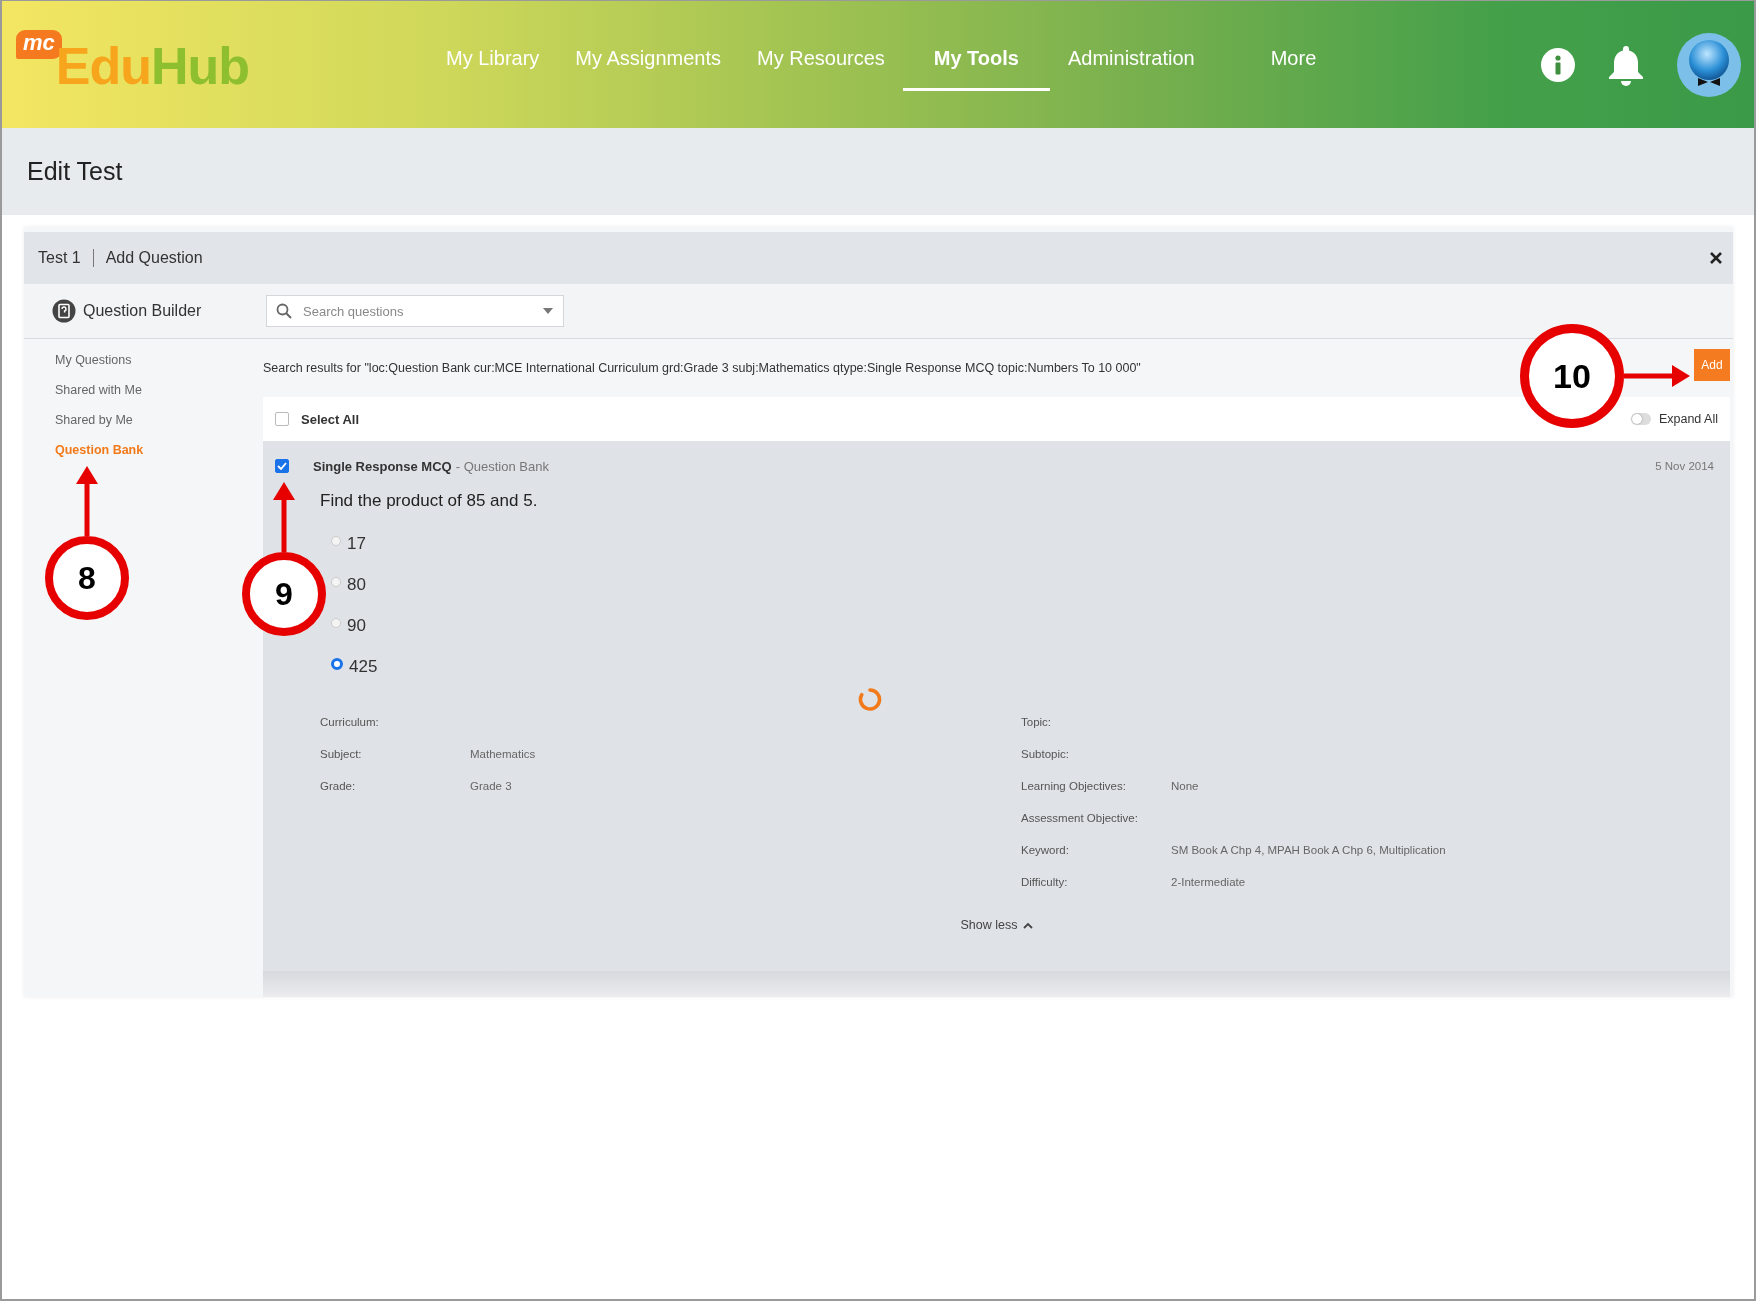  I want to click on expand-all-label: Expand All, so click(1688, 419).